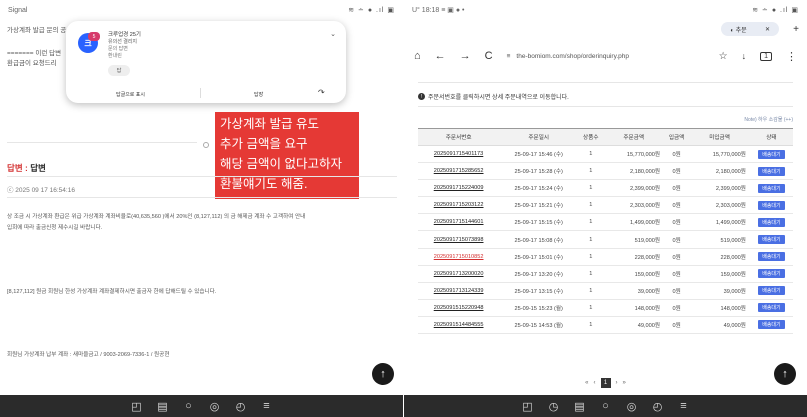 The height and width of the screenshot is (417, 807). What do you see at coordinates (539, 325) in the screenshot?
I see `order-date: 25-09-15 14:53 (월)` at bounding box center [539, 325].